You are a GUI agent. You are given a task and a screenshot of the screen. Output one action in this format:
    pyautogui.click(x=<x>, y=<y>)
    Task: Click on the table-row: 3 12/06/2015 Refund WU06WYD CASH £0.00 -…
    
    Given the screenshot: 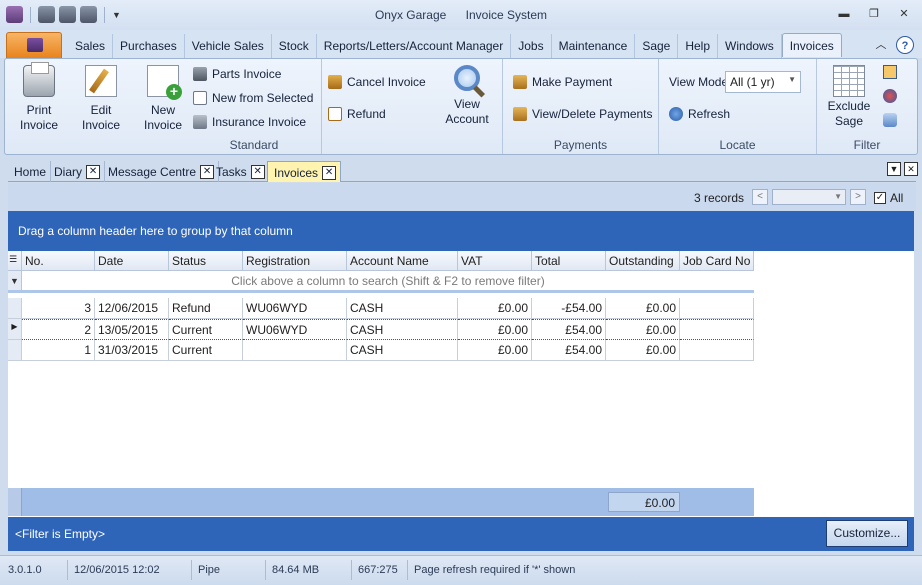 What is the action you would take?
    pyautogui.click(x=381, y=308)
    